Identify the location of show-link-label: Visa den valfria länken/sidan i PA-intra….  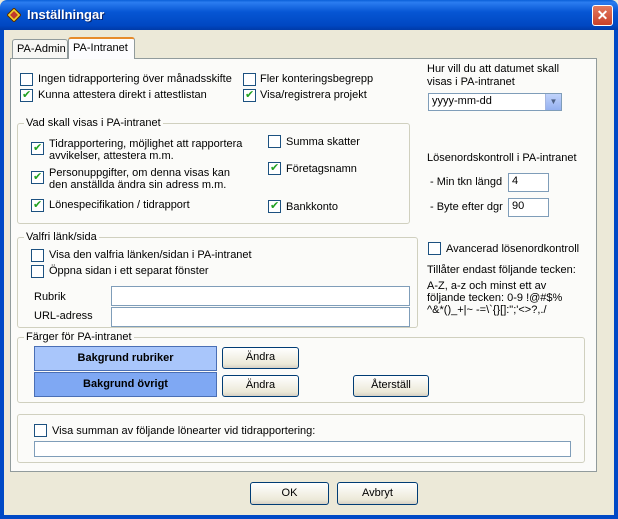
(150, 255).